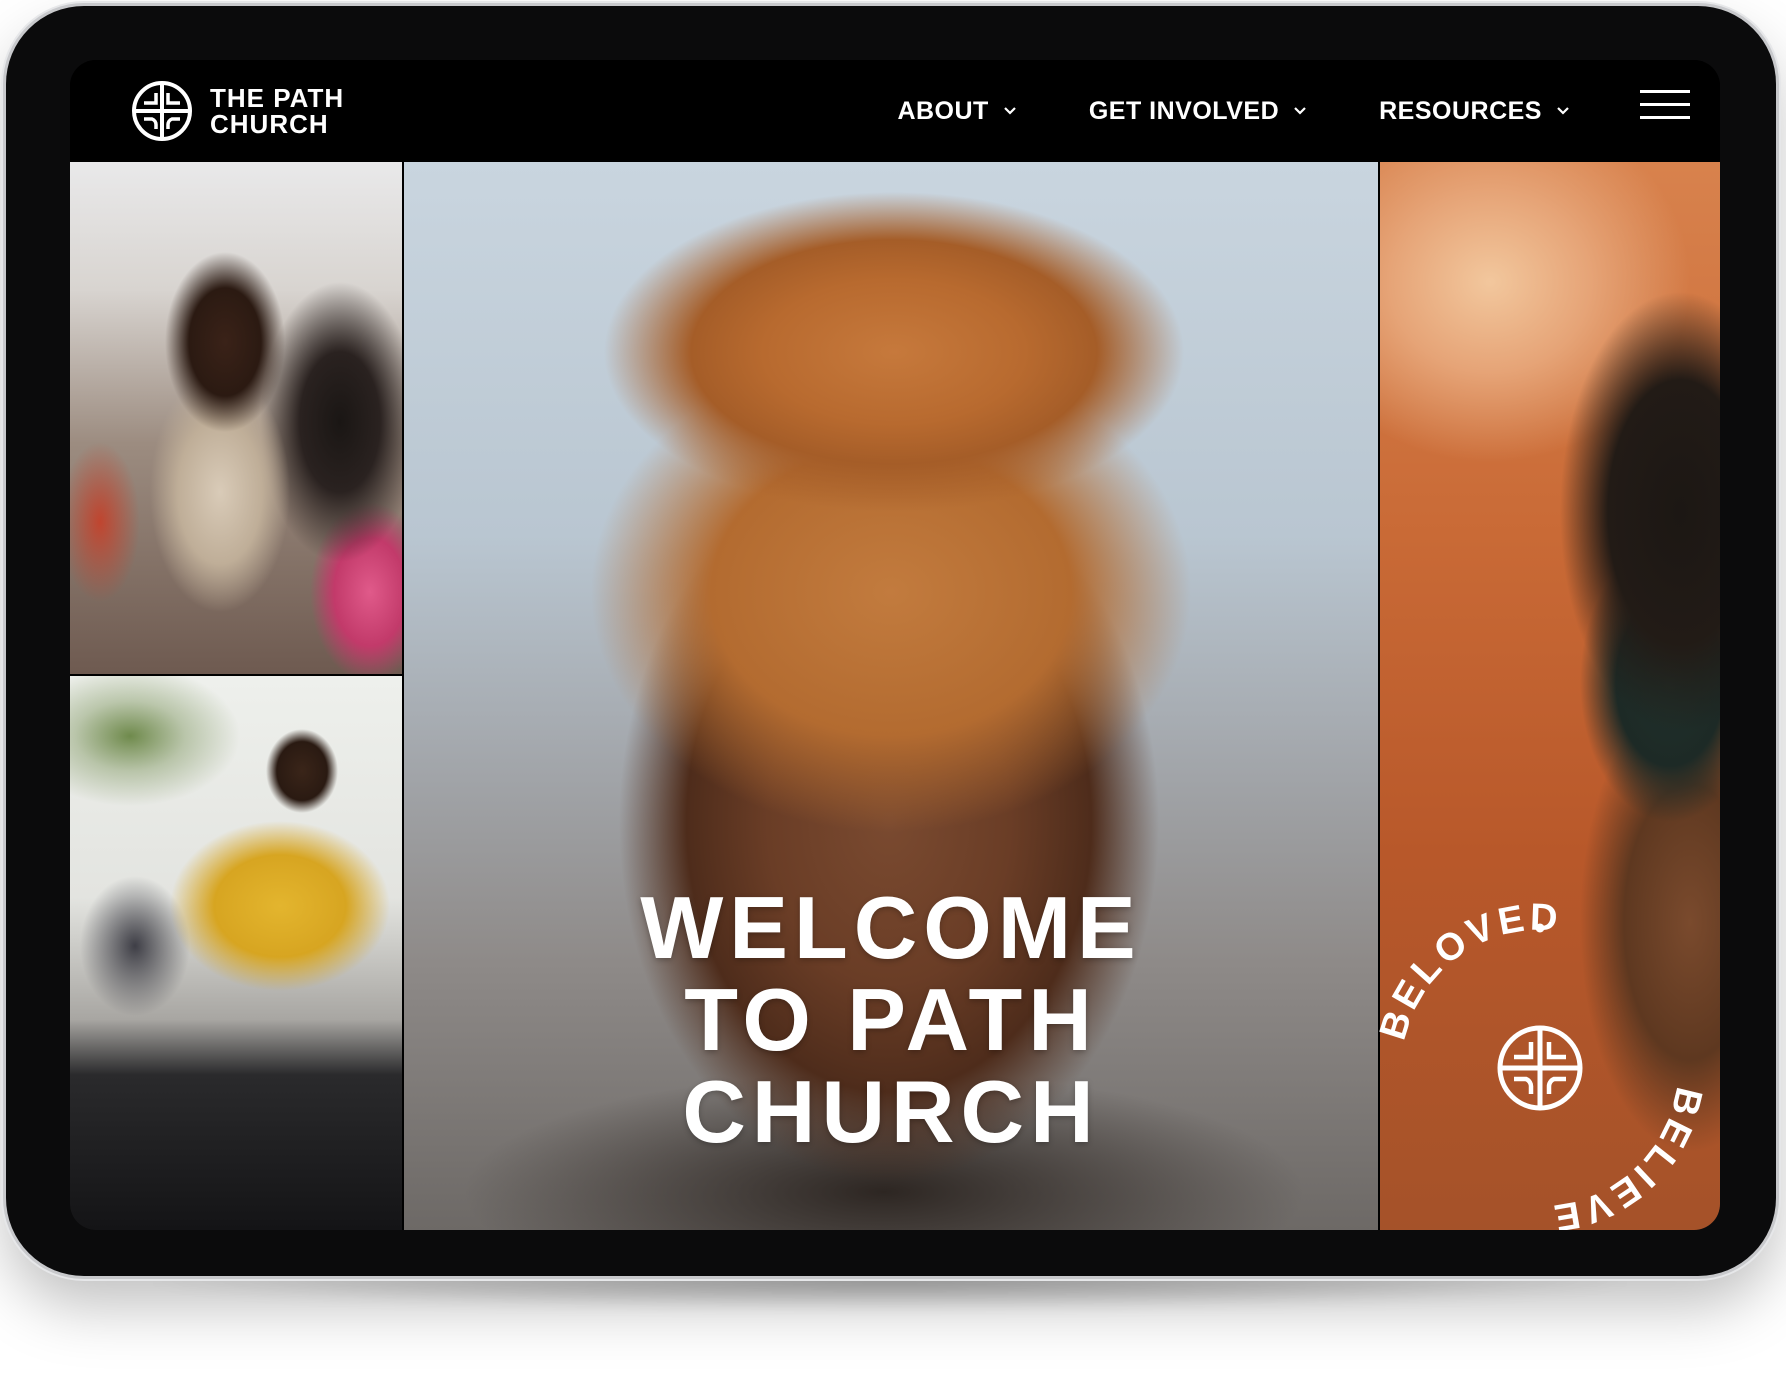 The width and height of the screenshot is (1786, 1374). I want to click on brand-logo-link: THE PATH CHURCH, so click(237, 111).